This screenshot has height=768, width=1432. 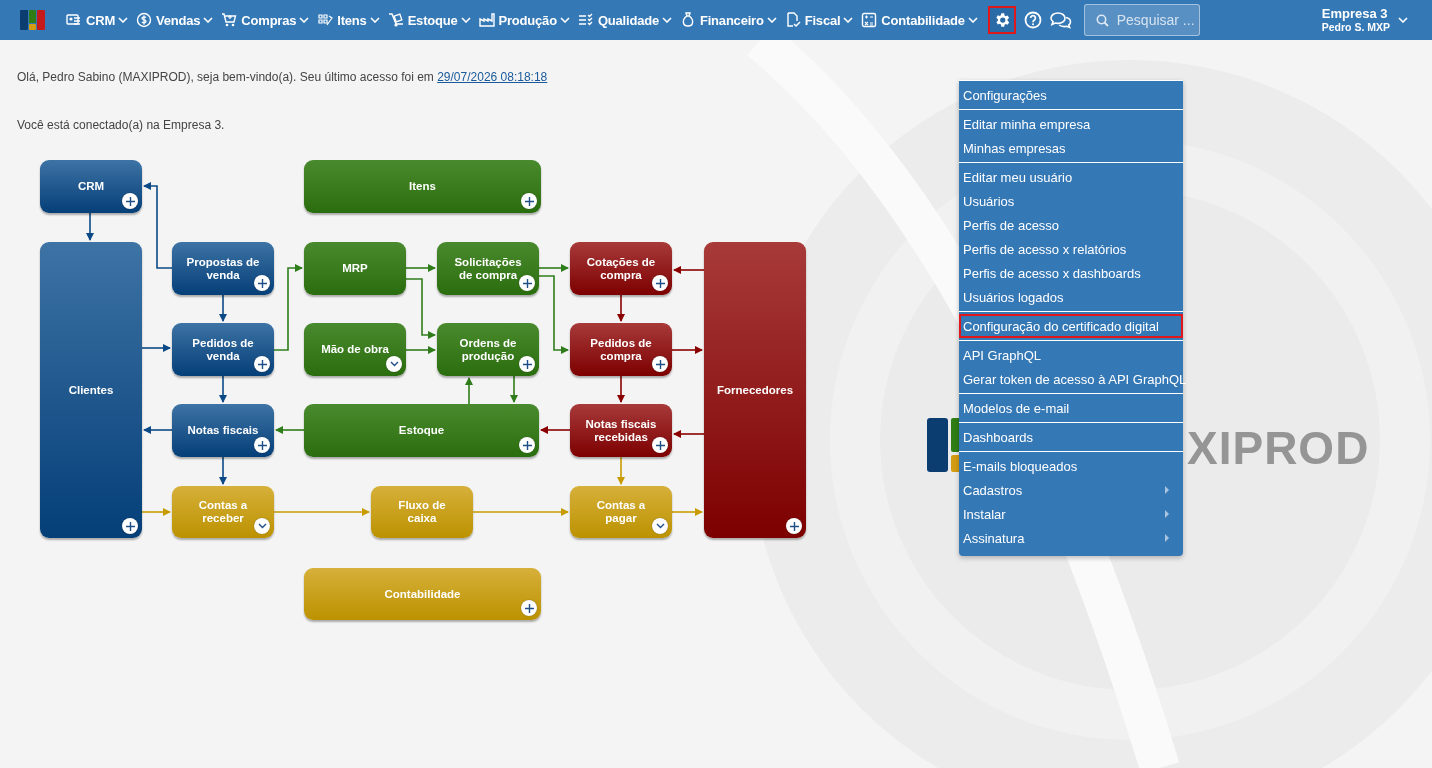 I want to click on nav-menu-item: Vendas, so click(x=175, y=20).